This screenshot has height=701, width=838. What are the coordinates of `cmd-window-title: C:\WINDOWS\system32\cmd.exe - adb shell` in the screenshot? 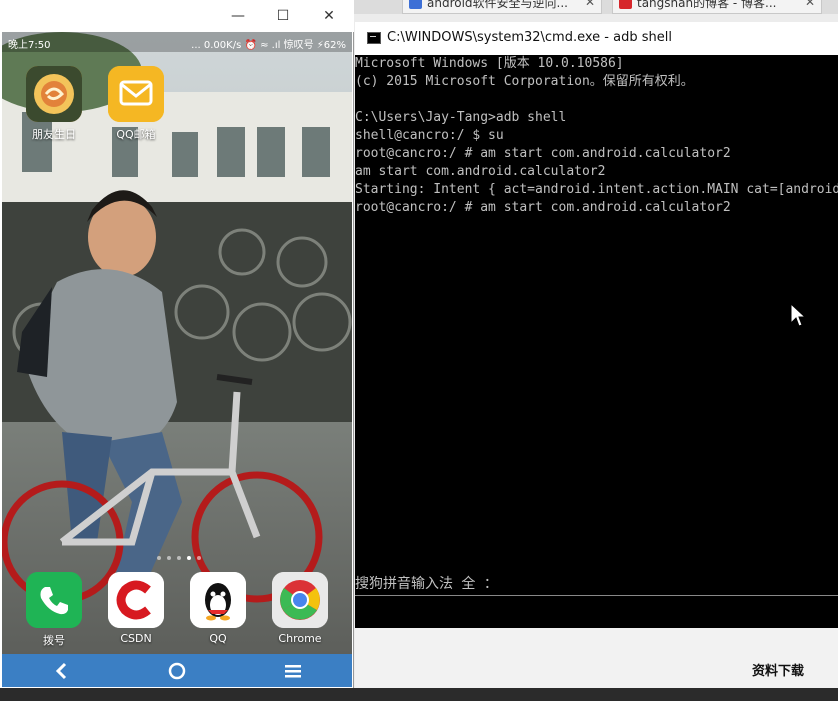 It's located at (529, 37).